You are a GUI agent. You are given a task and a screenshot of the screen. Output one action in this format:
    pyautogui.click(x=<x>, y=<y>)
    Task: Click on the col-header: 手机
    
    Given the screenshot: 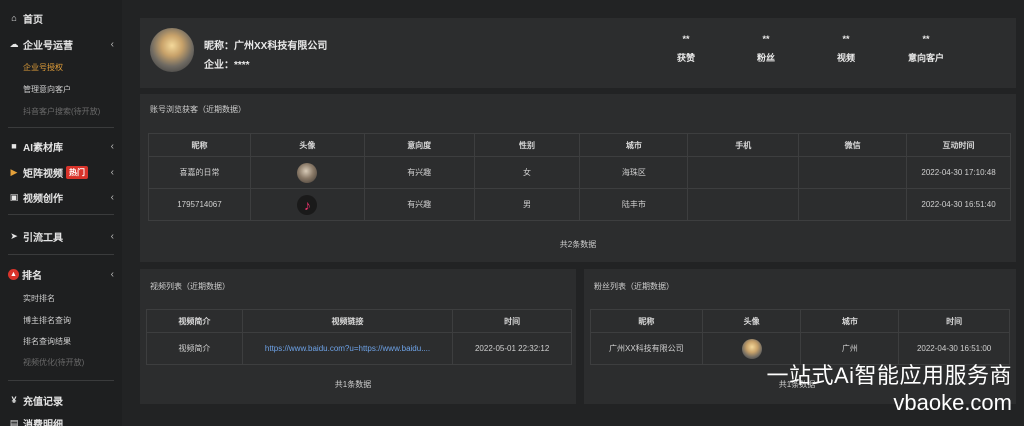 What is the action you would take?
    pyautogui.click(x=743, y=145)
    